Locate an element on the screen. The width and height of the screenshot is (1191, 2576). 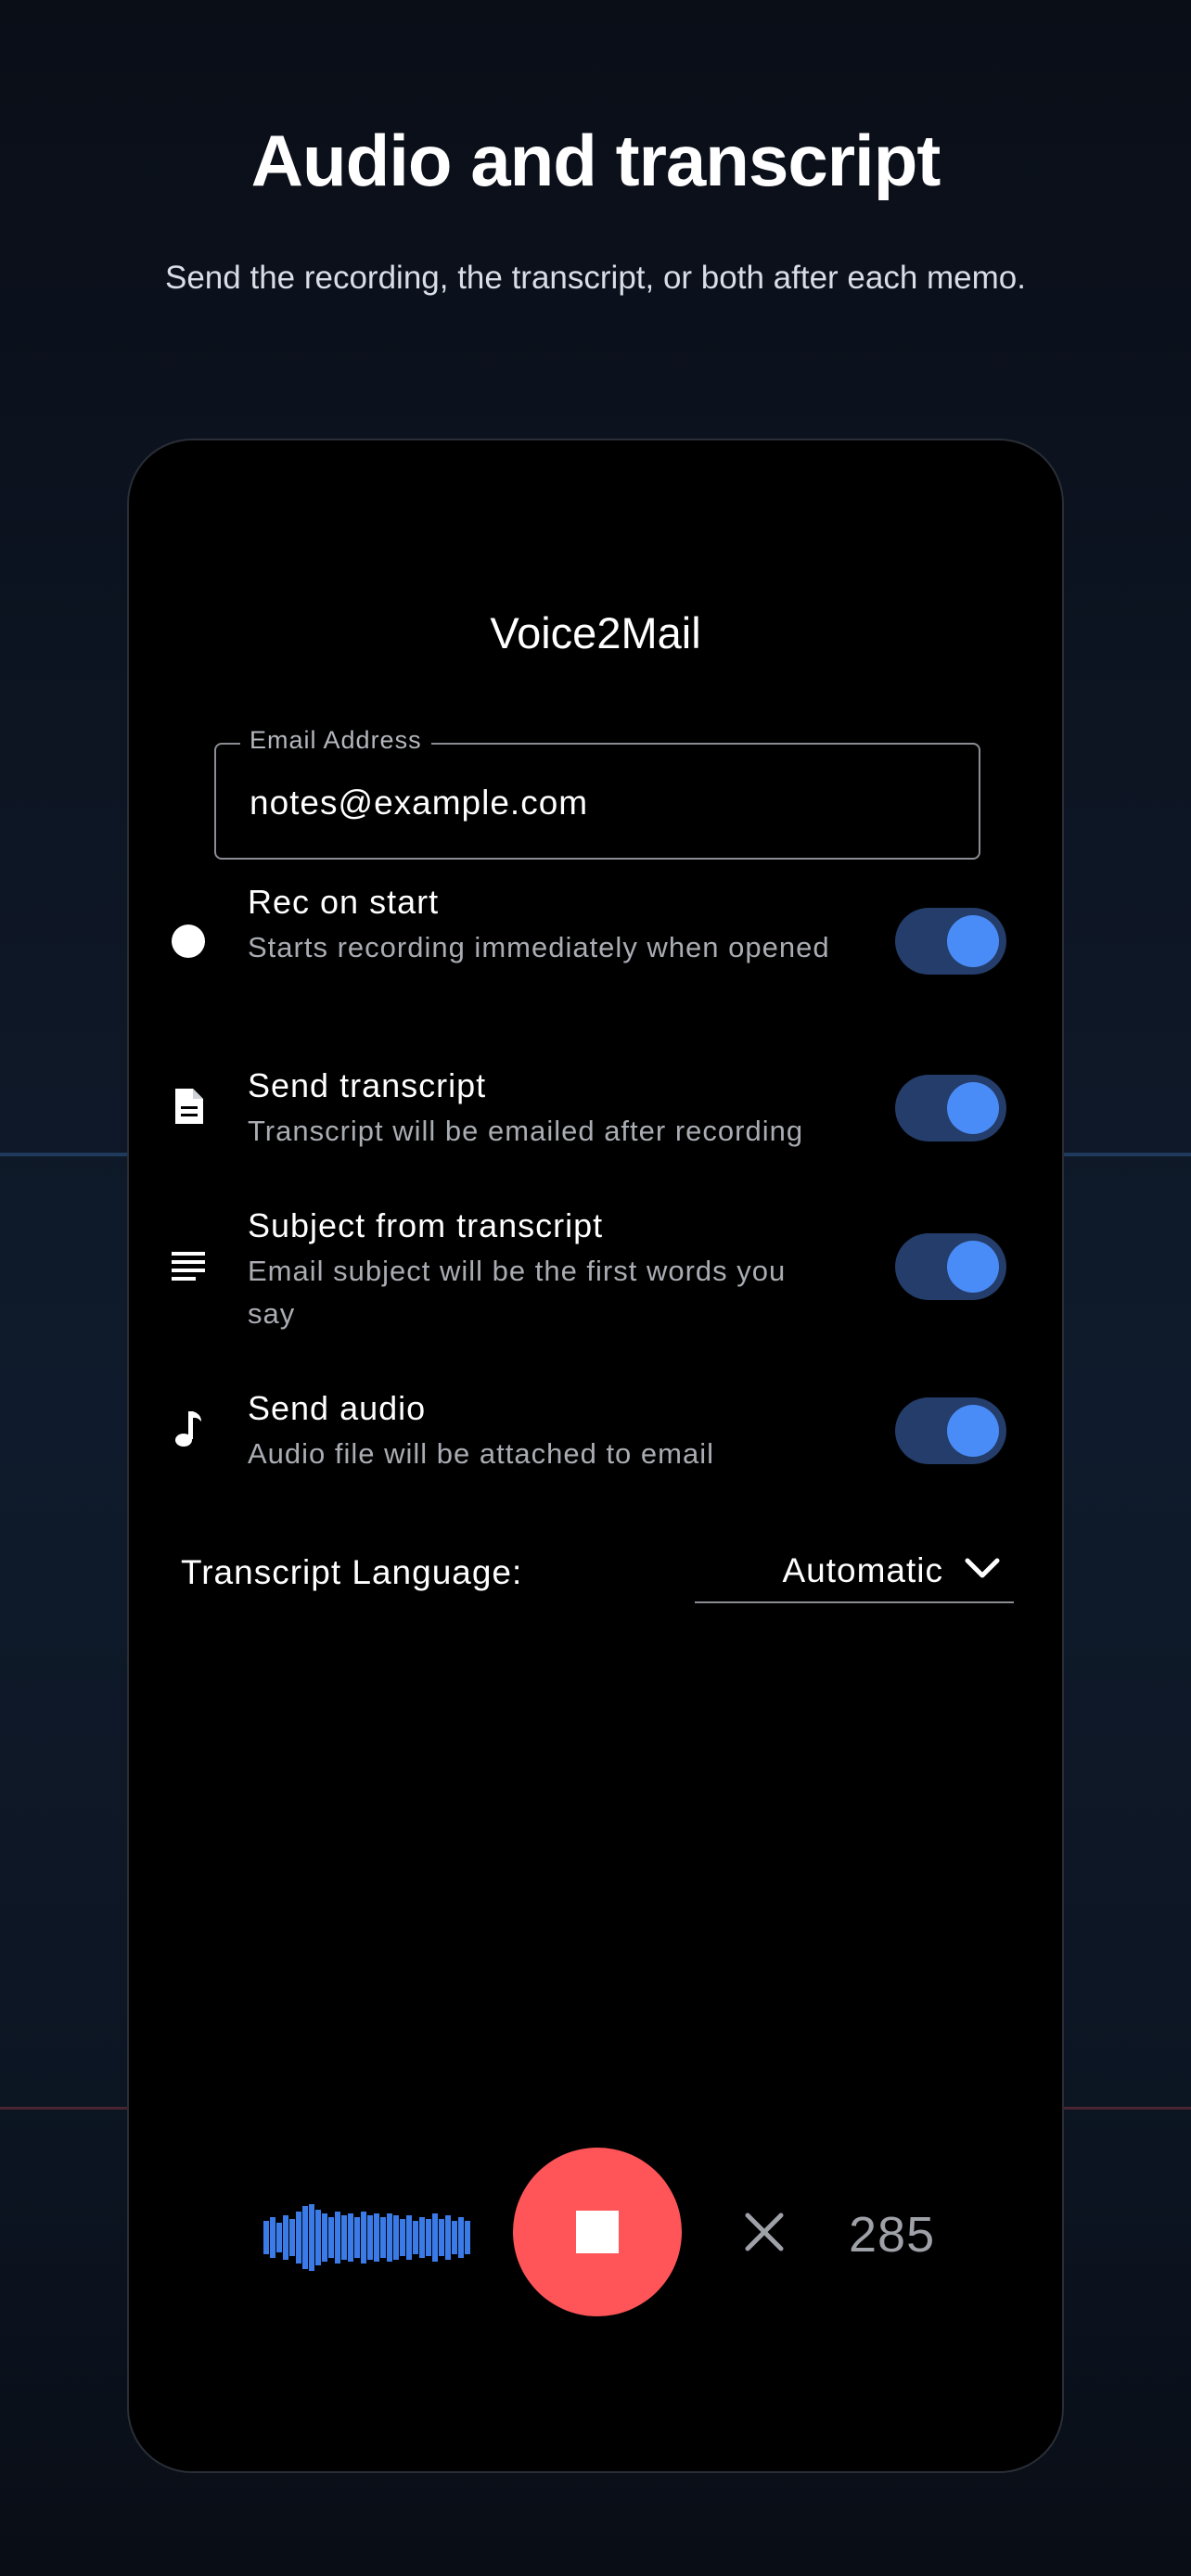
recording-counter: 285 is located at coordinates (892, 2235).